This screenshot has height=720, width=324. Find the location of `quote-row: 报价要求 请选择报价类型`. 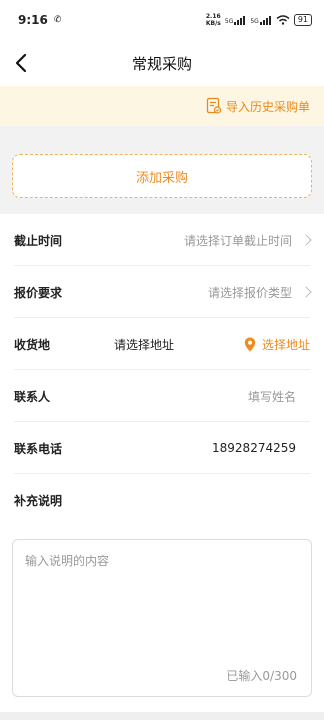

quote-row: 报价要求 请选择报价类型 is located at coordinates (162, 292).